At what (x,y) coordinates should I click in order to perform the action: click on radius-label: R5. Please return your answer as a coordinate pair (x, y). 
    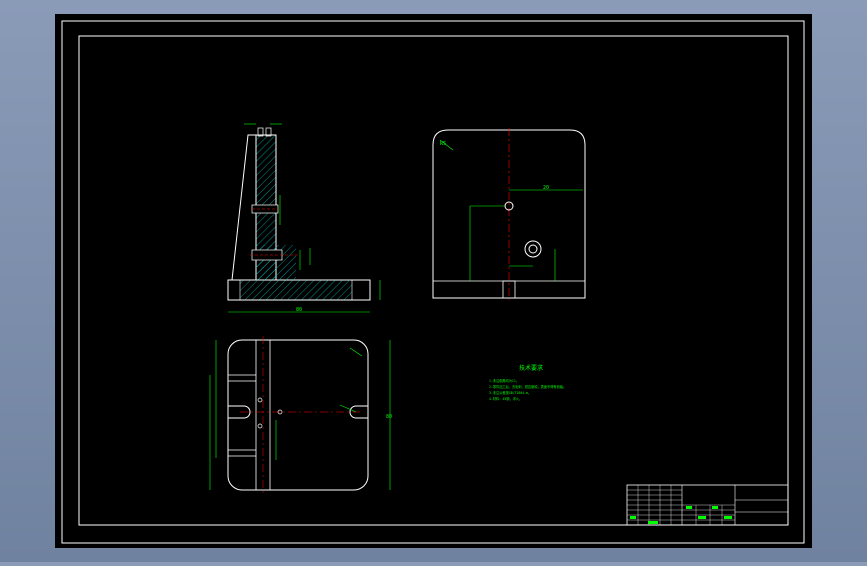
    Looking at the image, I should click on (443, 144).